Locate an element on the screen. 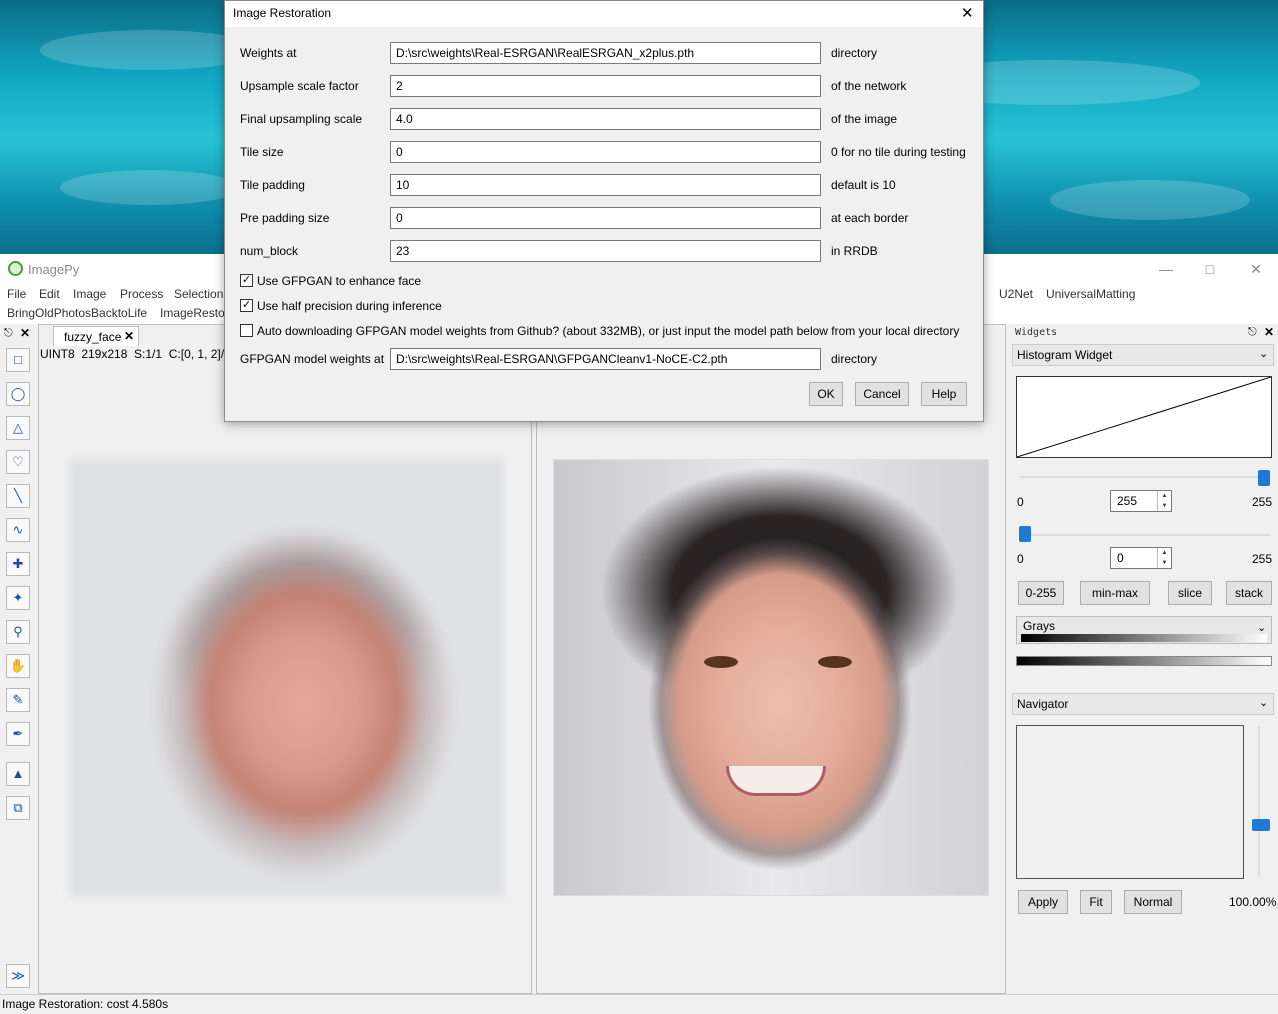 This screenshot has width=1278, height=1014. tile-size-input: 0 is located at coordinates (605, 152).